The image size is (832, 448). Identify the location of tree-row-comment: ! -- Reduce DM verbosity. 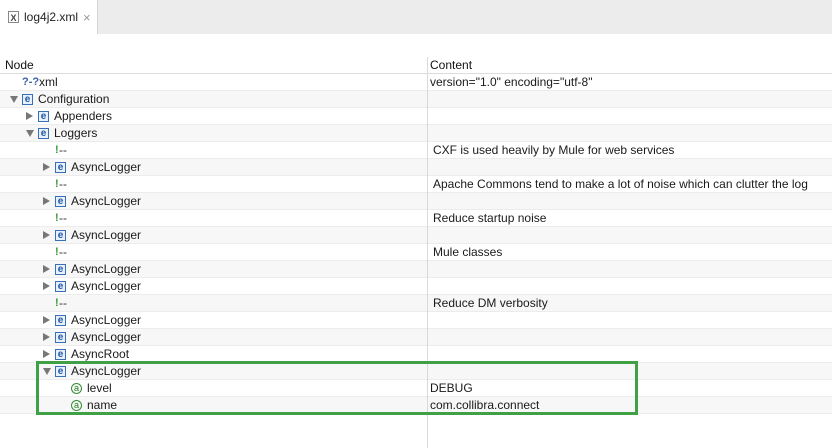
(416, 303).